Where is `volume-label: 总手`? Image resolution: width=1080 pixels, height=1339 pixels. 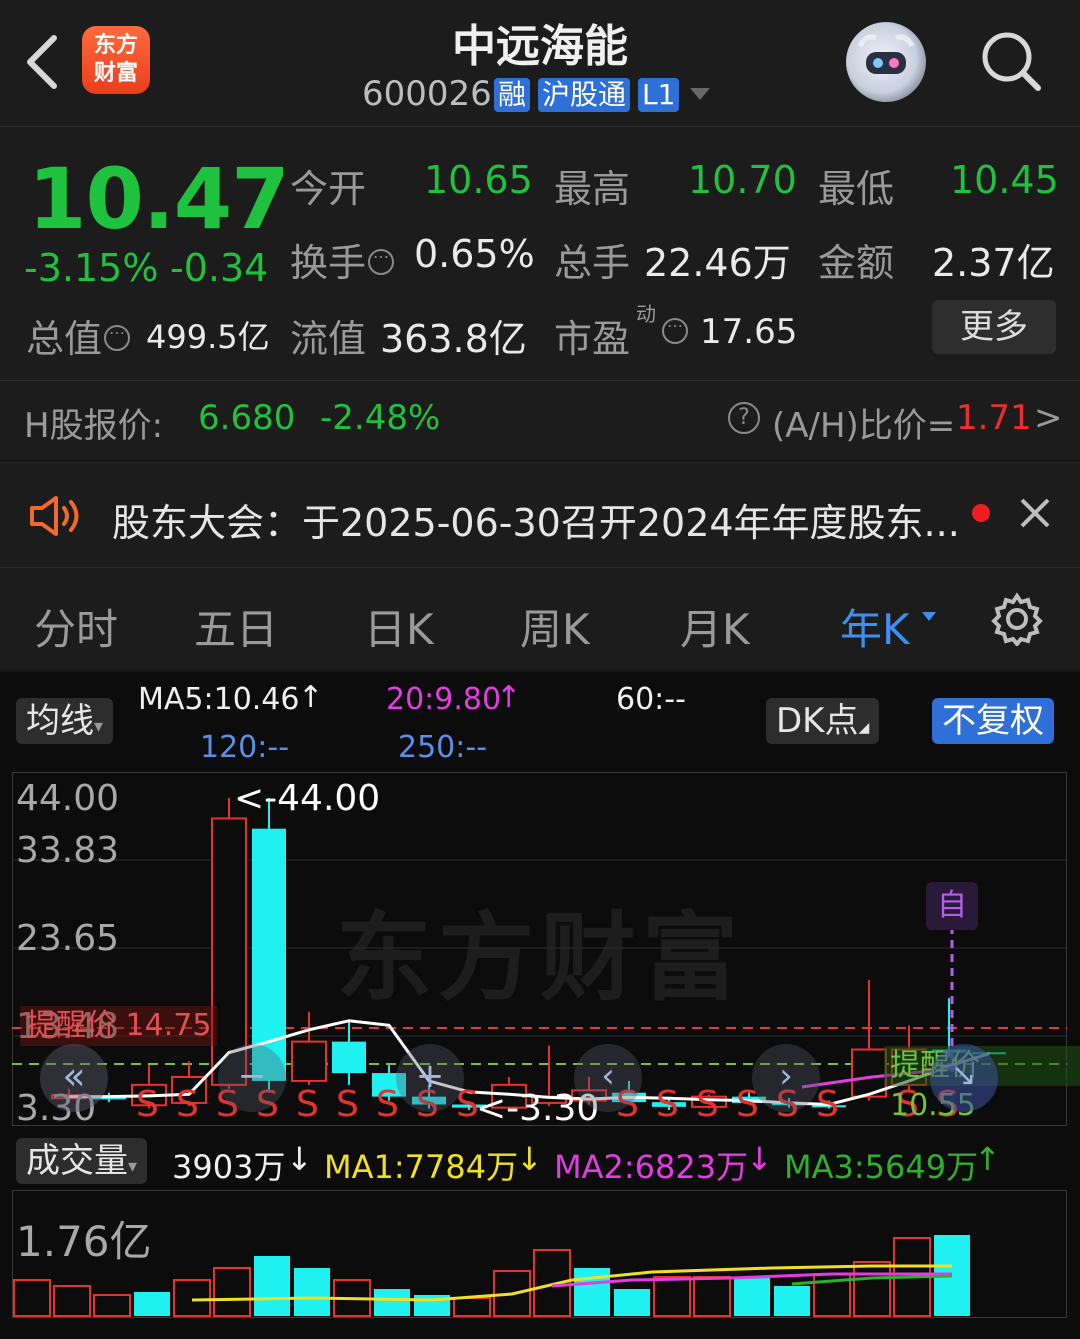 volume-label: 总手 is located at coordinates (592, 263).